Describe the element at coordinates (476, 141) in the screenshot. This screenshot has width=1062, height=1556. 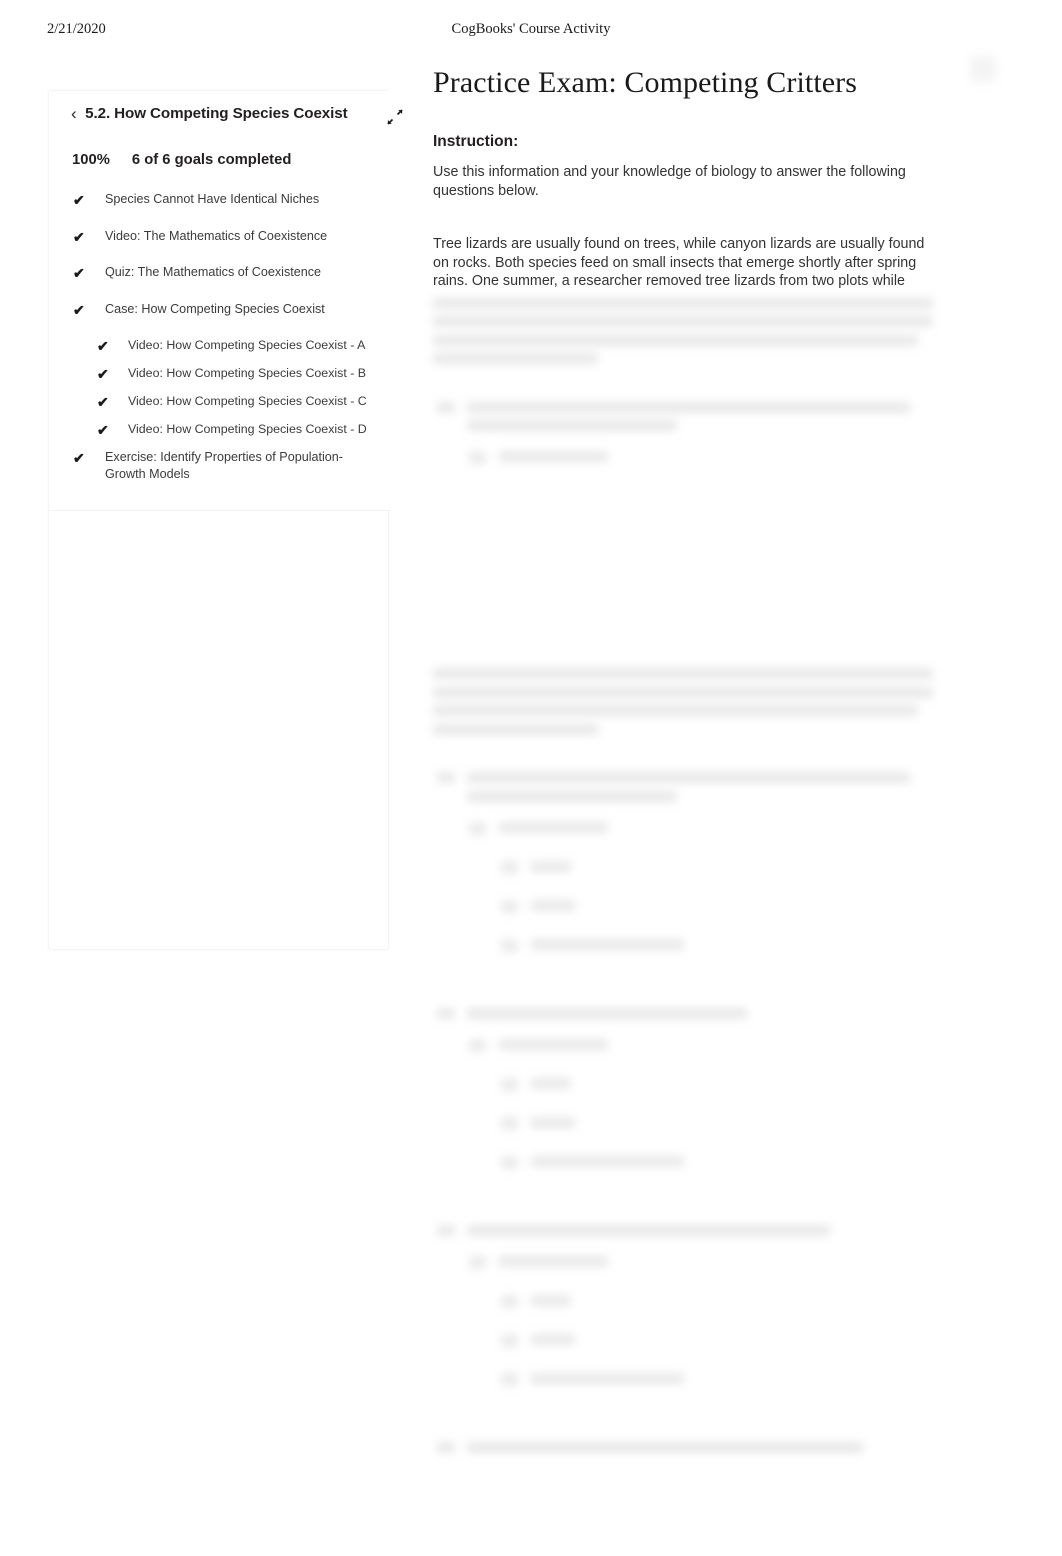
I see `instruction-heading: Instruction:` at that location.